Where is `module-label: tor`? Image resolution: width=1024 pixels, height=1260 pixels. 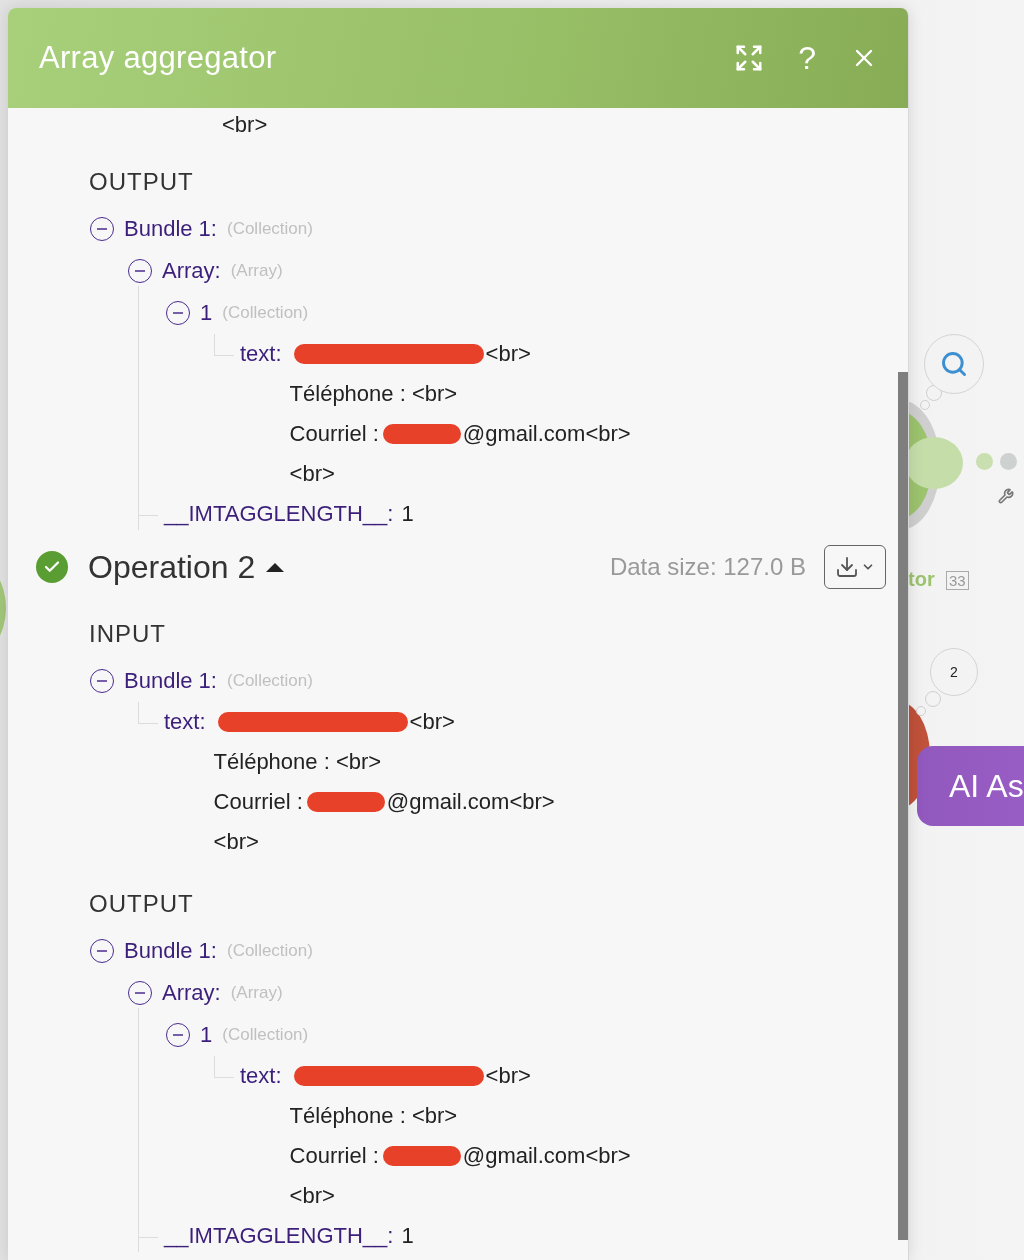 module-label: tor is located at coordinates (921, 579).